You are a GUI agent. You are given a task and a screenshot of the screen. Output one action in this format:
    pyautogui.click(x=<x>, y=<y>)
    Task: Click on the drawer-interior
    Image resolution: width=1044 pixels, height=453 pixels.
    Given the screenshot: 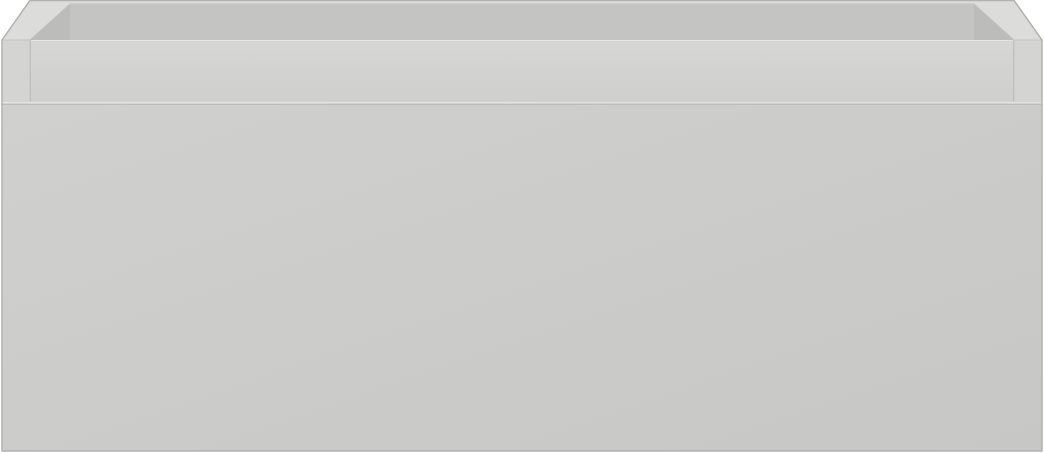 What is the action you would take?
    pyautogui.click(x=522, y=22)
    